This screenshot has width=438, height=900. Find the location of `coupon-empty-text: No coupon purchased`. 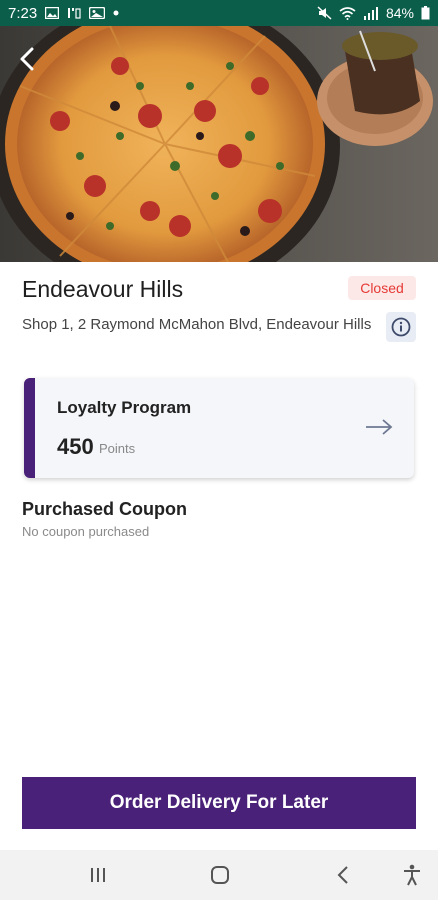

coupon-empty-text: No coupon purchased is located at coordinates (86, 531).